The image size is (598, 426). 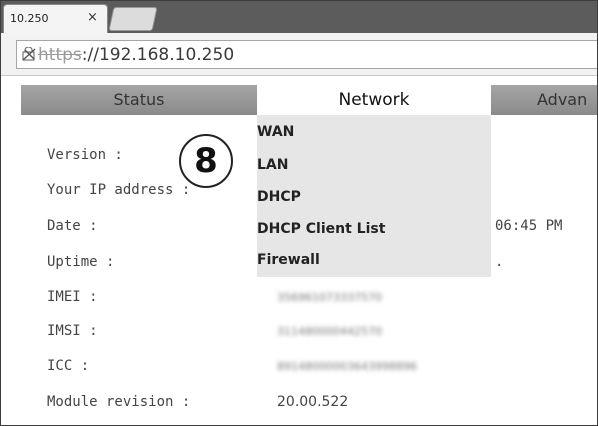 I want to click on main-nav: Status Network Advan, so click(x=309, y=100).